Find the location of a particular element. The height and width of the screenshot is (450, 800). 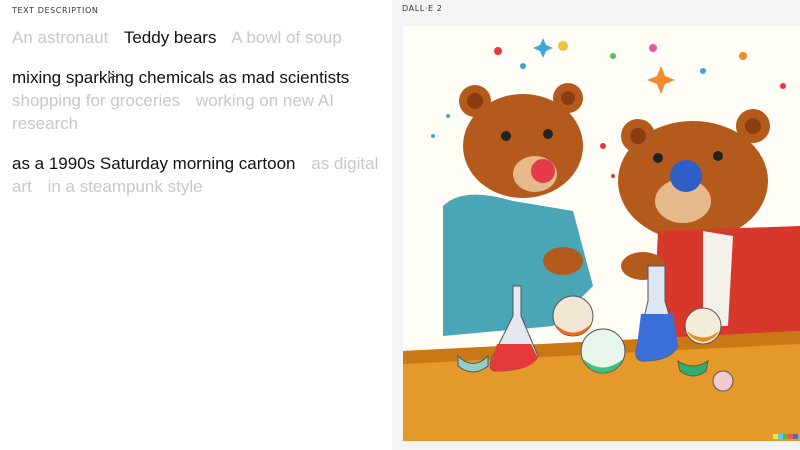

style-option-1990s-cartoon: as a 1990s Saturday morning cartoon is located at coordinates (154, 163).